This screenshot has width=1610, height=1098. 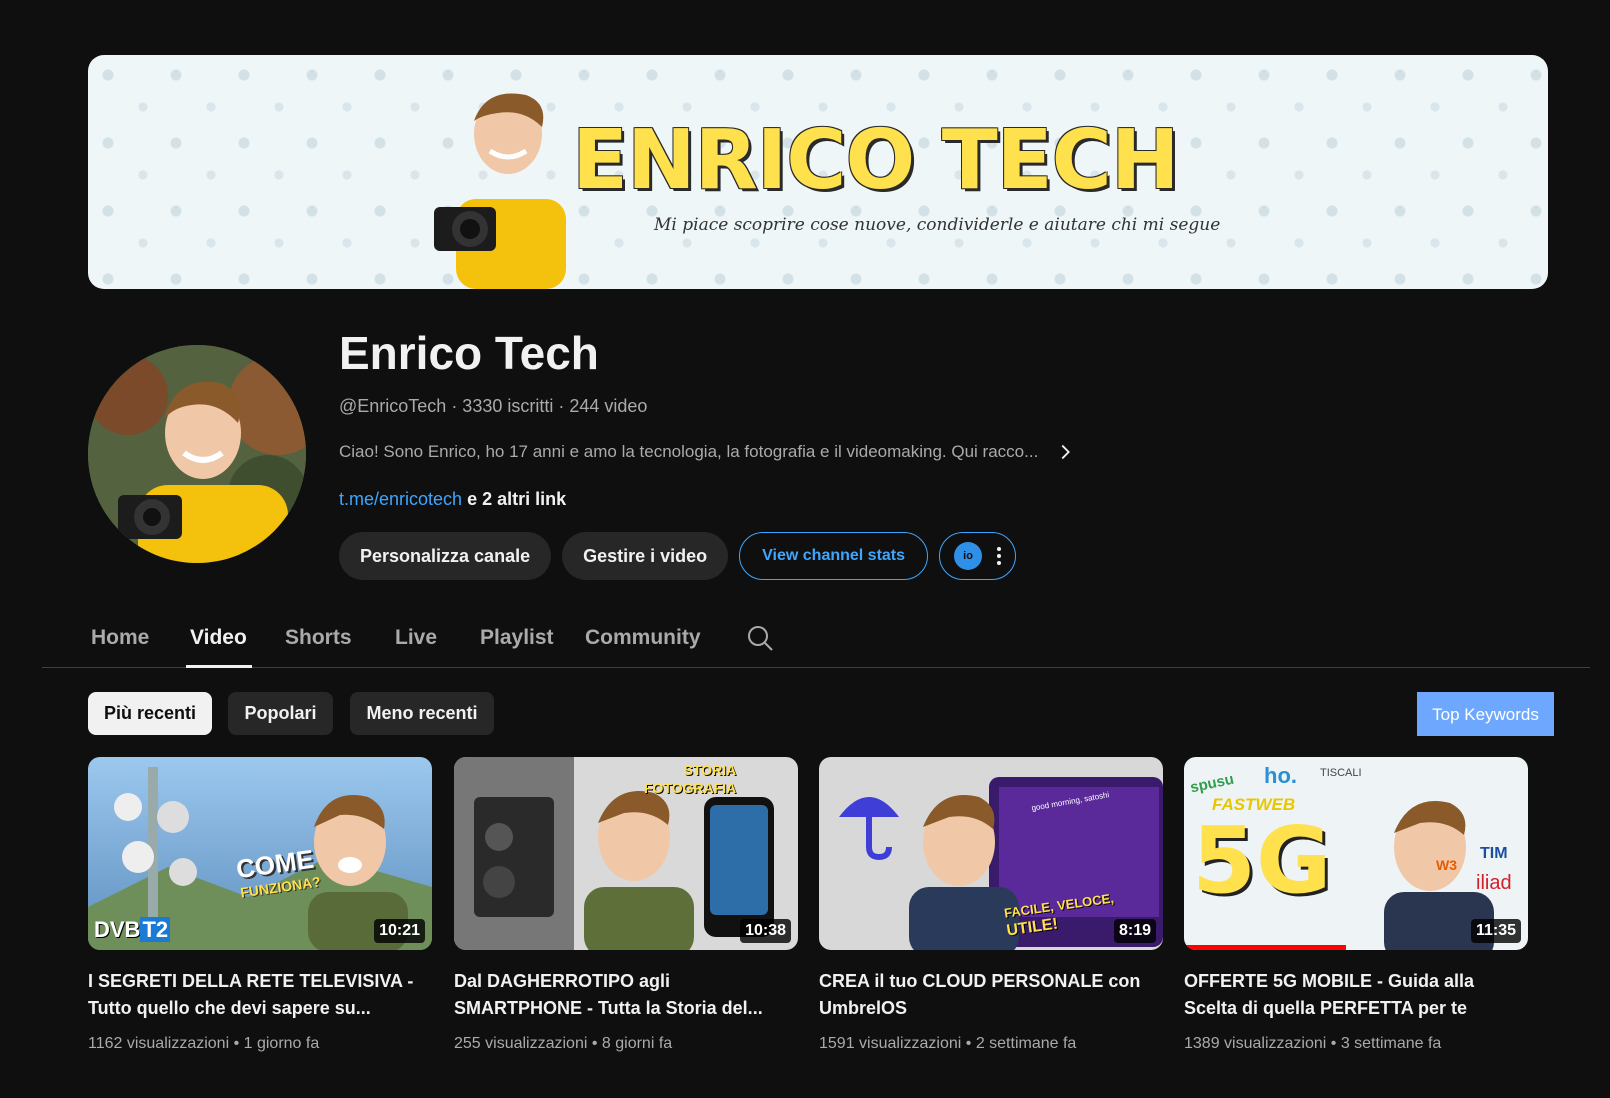 I want to click on customize-channel-button: Personalizza canale, so click(x=445, y=556).